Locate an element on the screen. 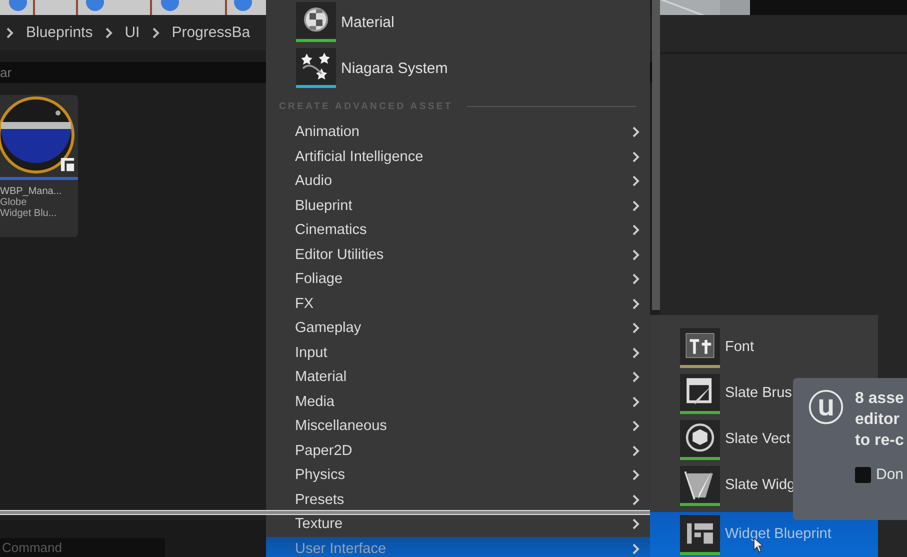 The image size is (907, 557). notification-text: to re-c is located at coordinates (879, 441).